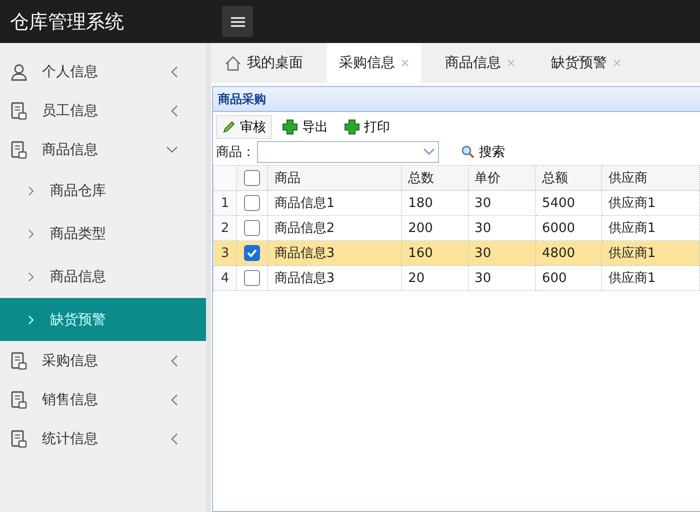 The height and width of the screenshot is (512, 700). What do you see at coordinates (103, 319) in the screenshot?
I see `sidebar-subitem: 缺货预警` at bounding box center [103, 319].